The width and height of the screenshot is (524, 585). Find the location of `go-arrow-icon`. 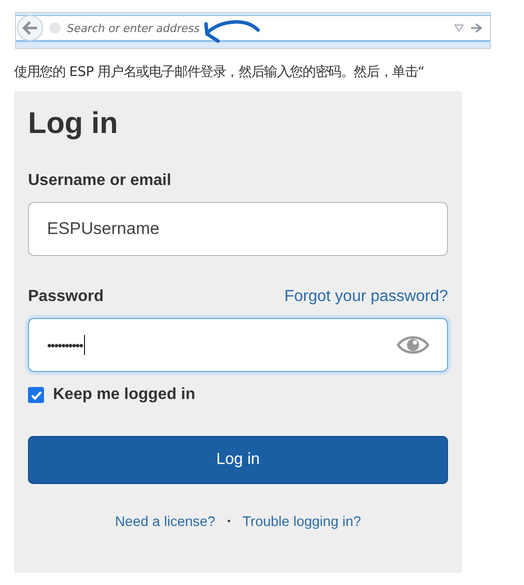

go-arrow-icon is located at coordinates (476, 28).